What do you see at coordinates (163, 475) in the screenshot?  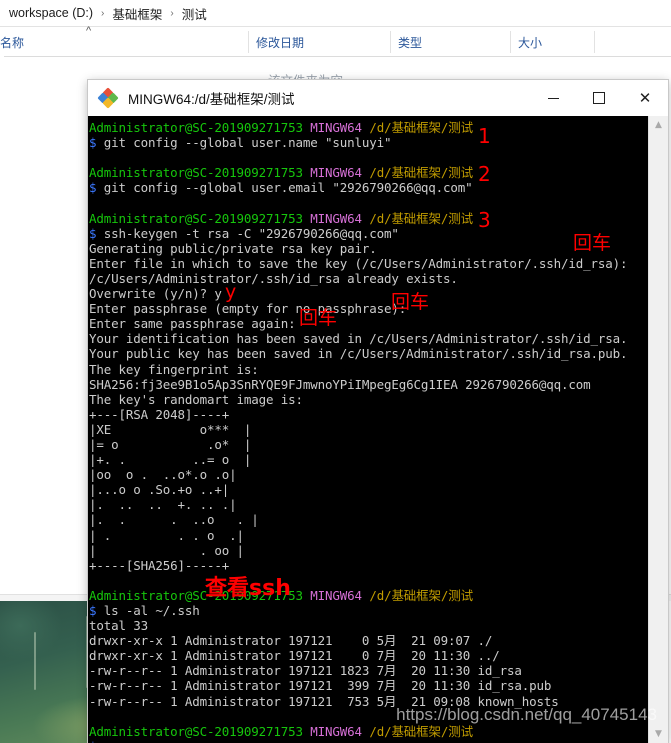 I see `terminal-line: |oo o . ..o*.o .o|` at bounding box center [163, 475].